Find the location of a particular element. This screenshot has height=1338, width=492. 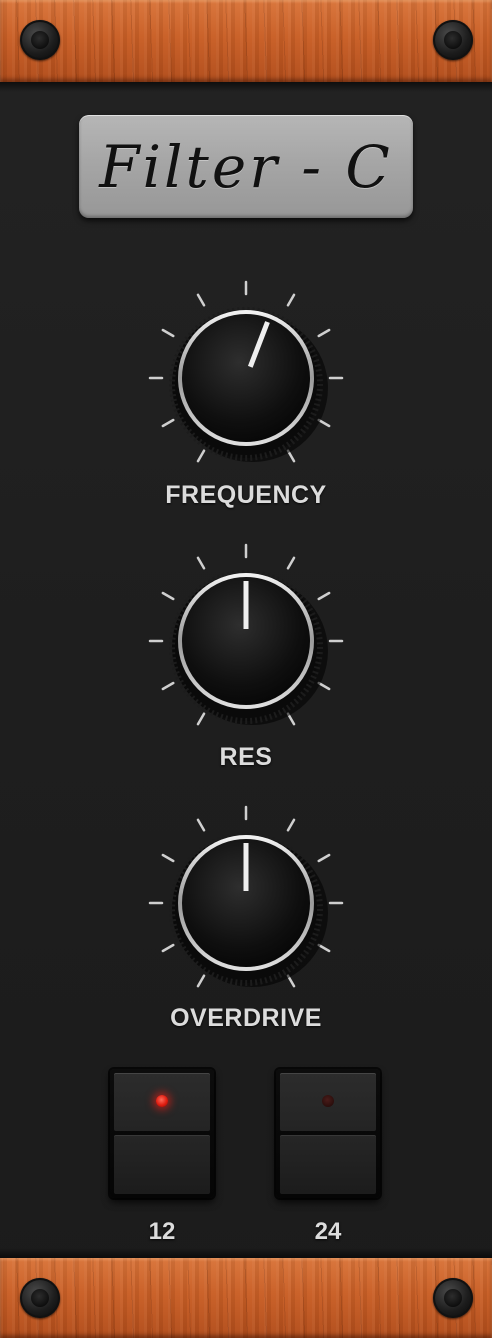

res-knob is located at coordinates (246, 641).